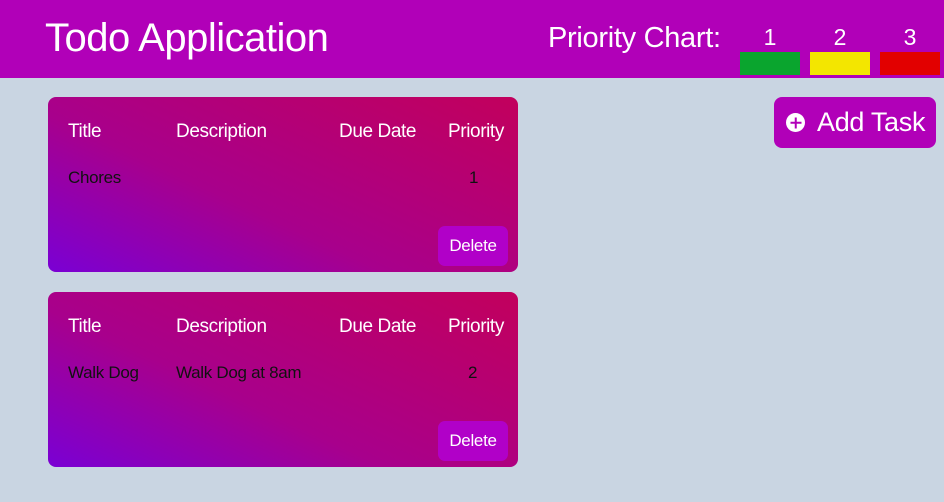  What do you see at coordinates (840, 63) in the screenshot?
I see `priority-swatch-yellow` at bounding box center [840, 63].